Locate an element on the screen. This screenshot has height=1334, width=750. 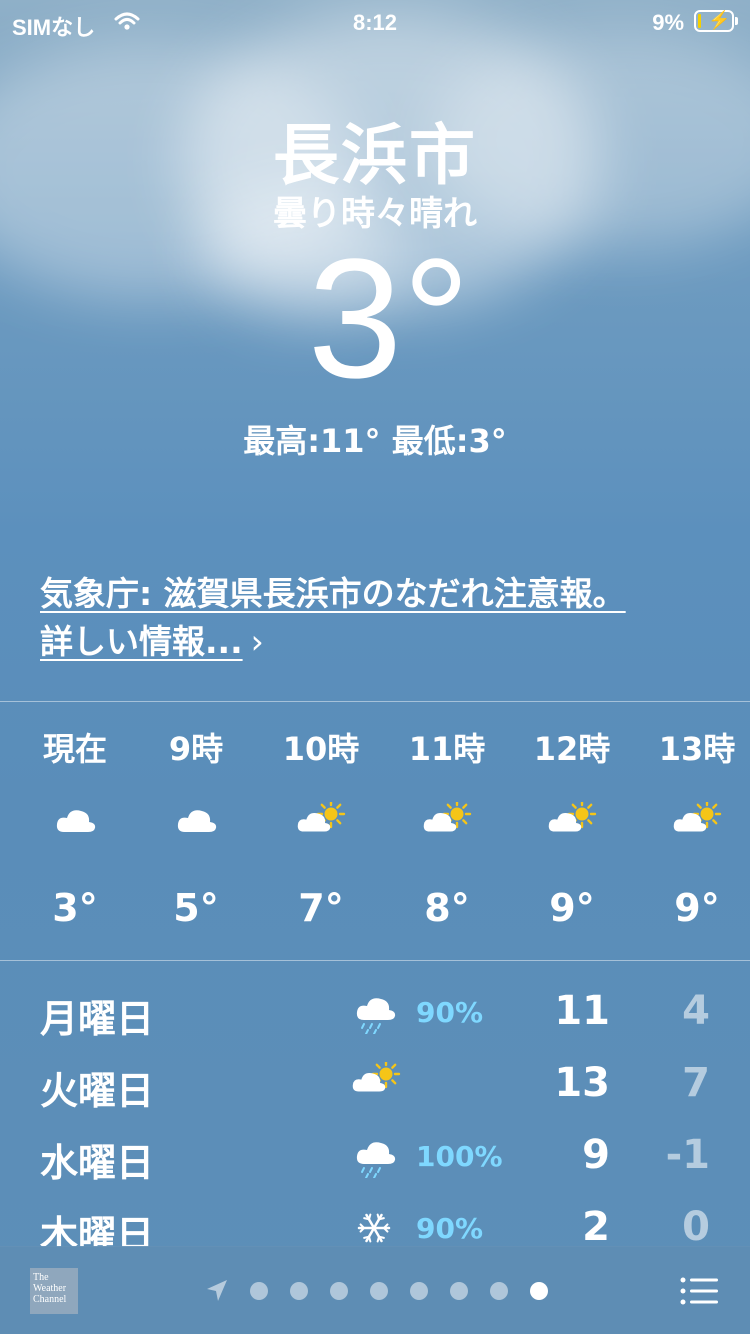
battery-icon: ⚡ is located at coordinates (714, 21).